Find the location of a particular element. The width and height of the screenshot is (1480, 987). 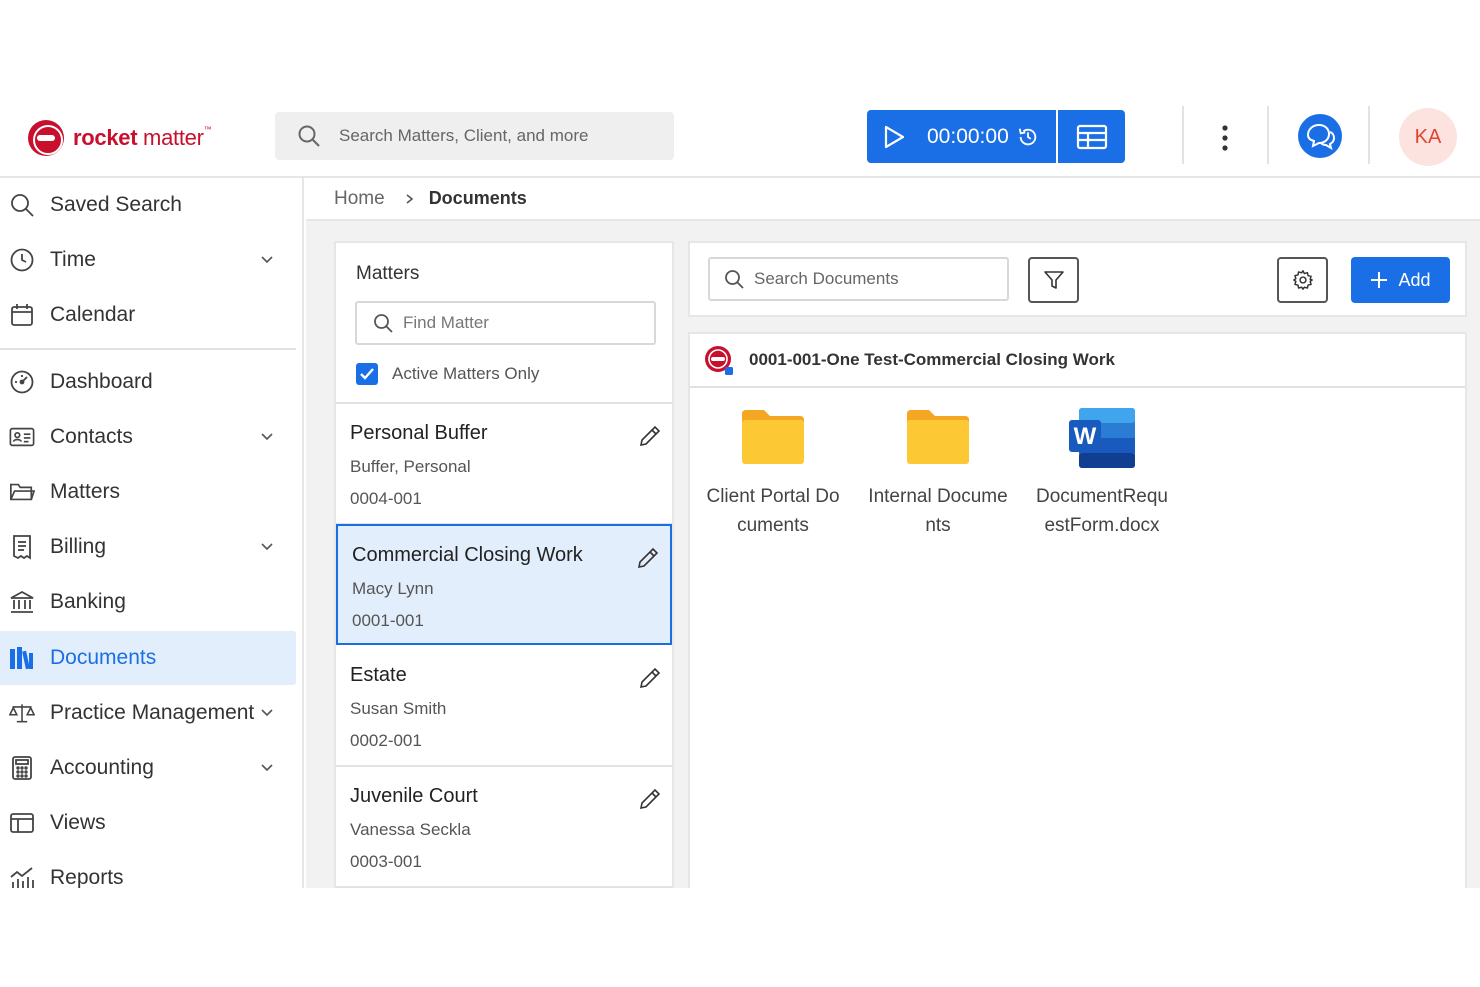

more-options-button is located at coordinates (1225, 138).